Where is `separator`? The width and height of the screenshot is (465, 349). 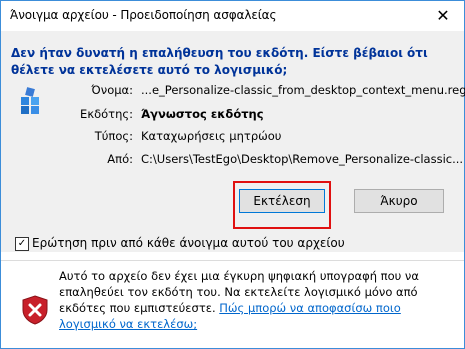
separator is located at coordinates (232, 260).